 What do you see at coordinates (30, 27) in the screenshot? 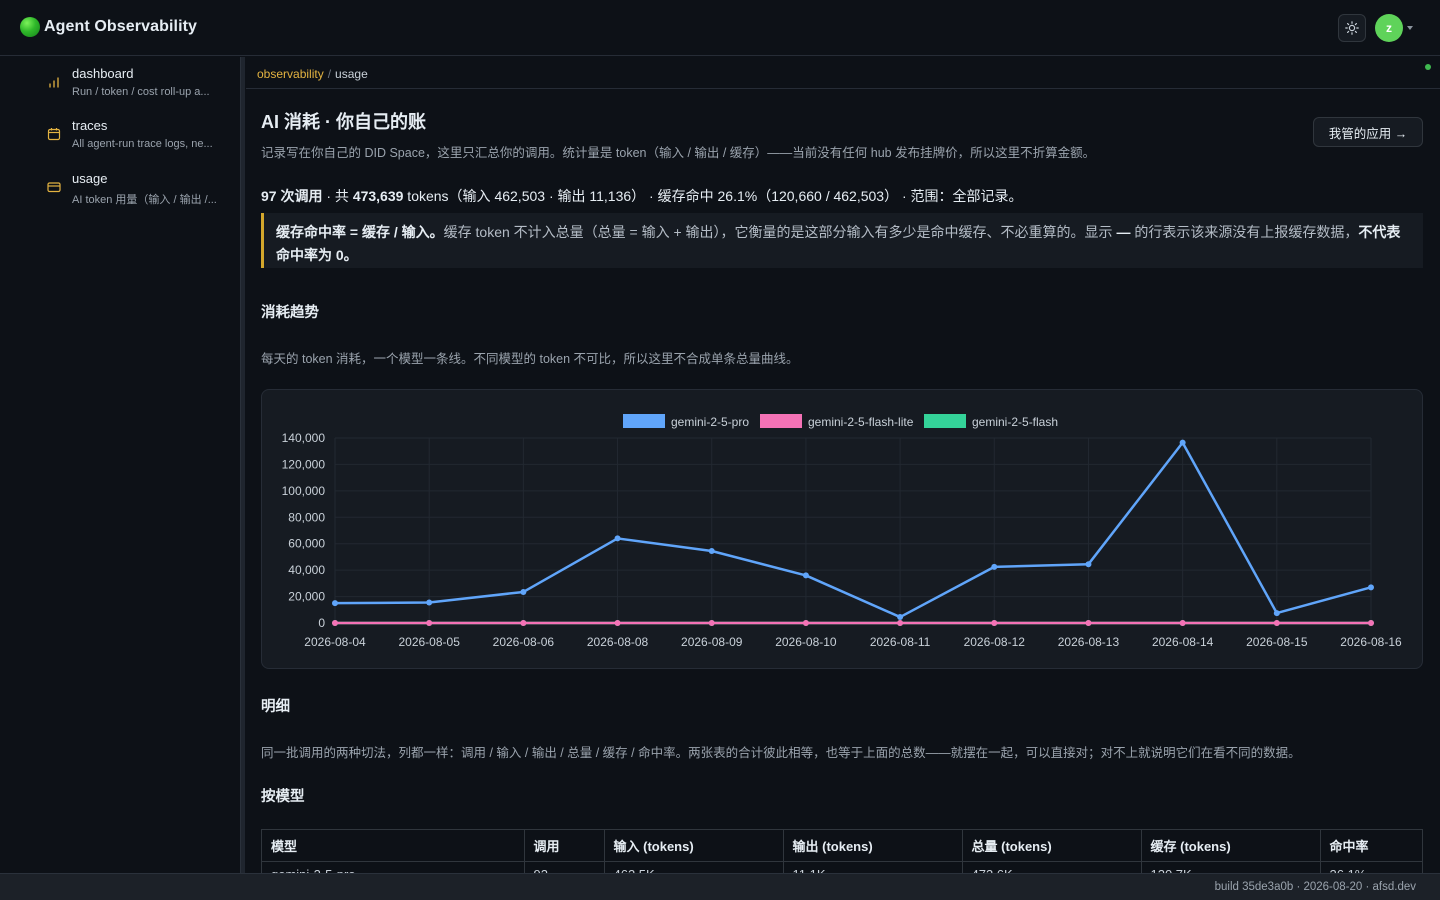
I see `logo-icon` at bounding box center [30, 27].